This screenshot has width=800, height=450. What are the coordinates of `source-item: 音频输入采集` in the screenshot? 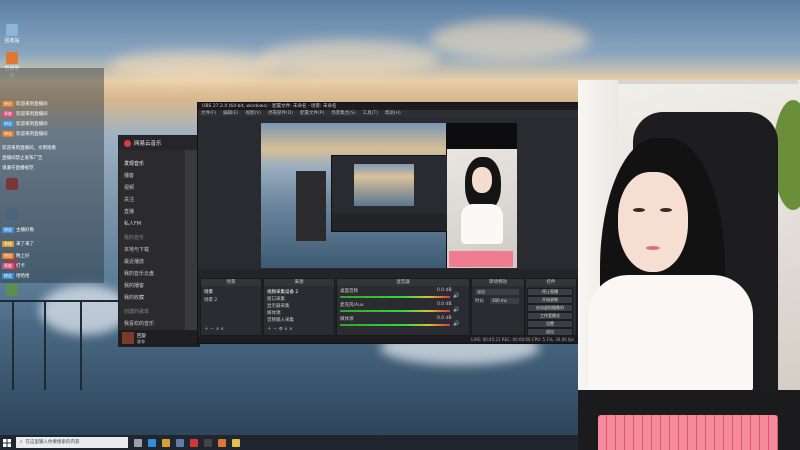 It's located at (280, 320).